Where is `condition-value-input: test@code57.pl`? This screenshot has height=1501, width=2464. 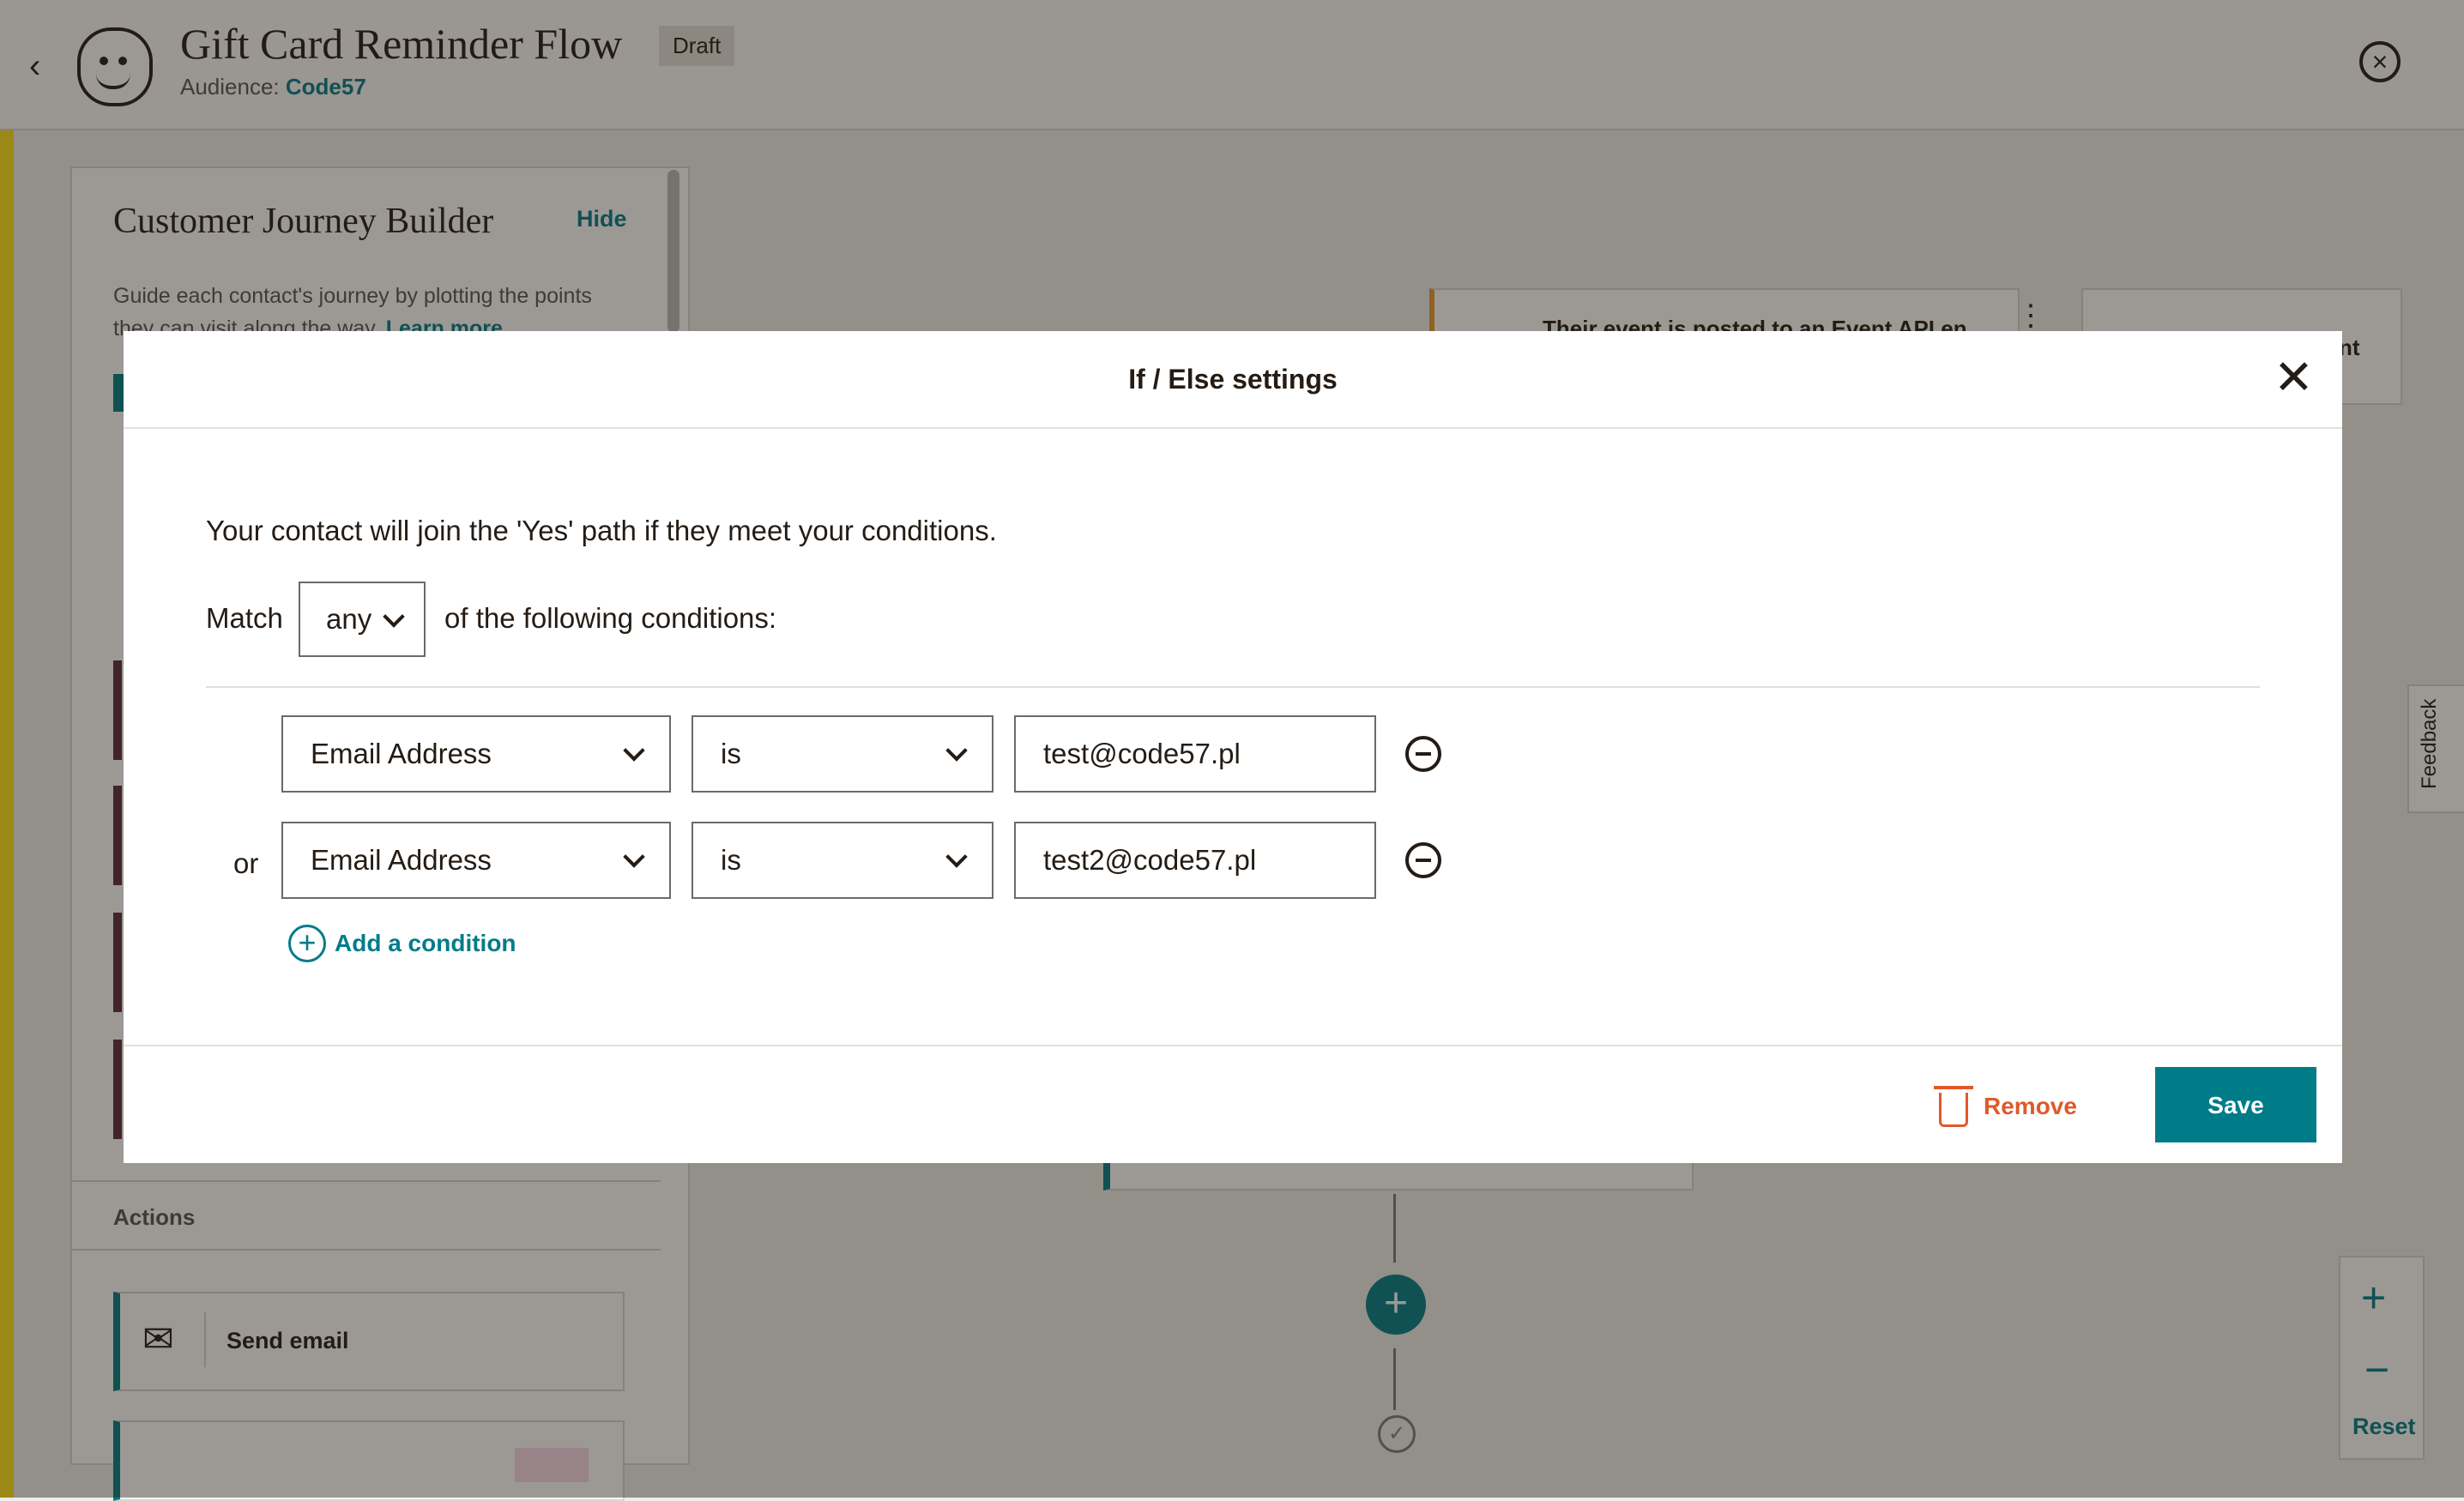
condition-value-input: test@code57.pl is located at coordinates (1195, 754).